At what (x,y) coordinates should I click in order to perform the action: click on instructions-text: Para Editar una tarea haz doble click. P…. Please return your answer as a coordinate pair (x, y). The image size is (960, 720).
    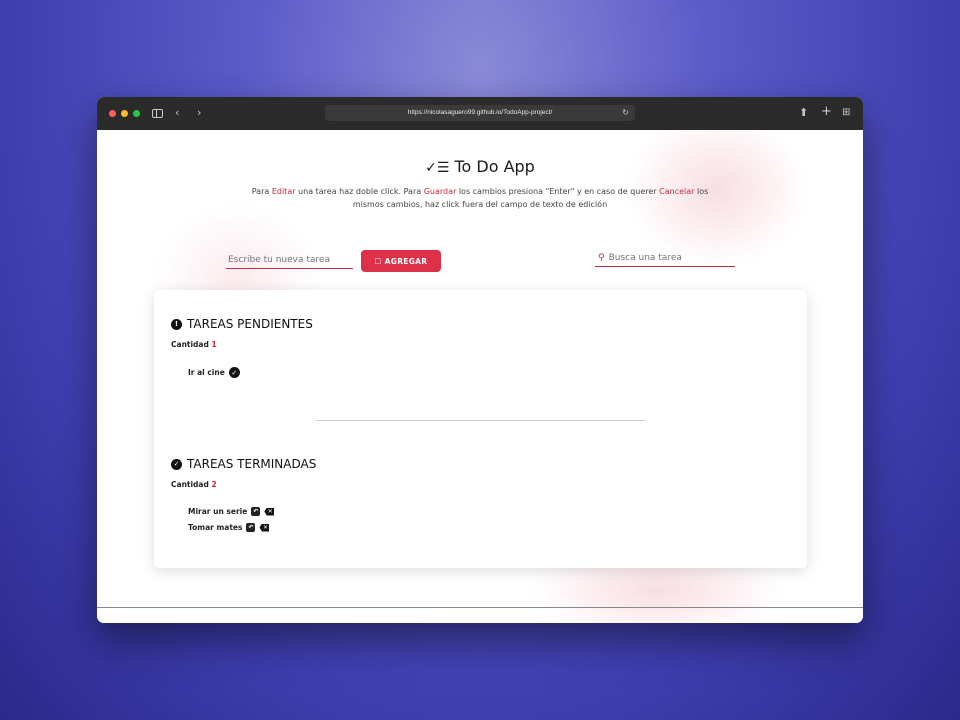
    Looking at the image, I should click on (480, 198).